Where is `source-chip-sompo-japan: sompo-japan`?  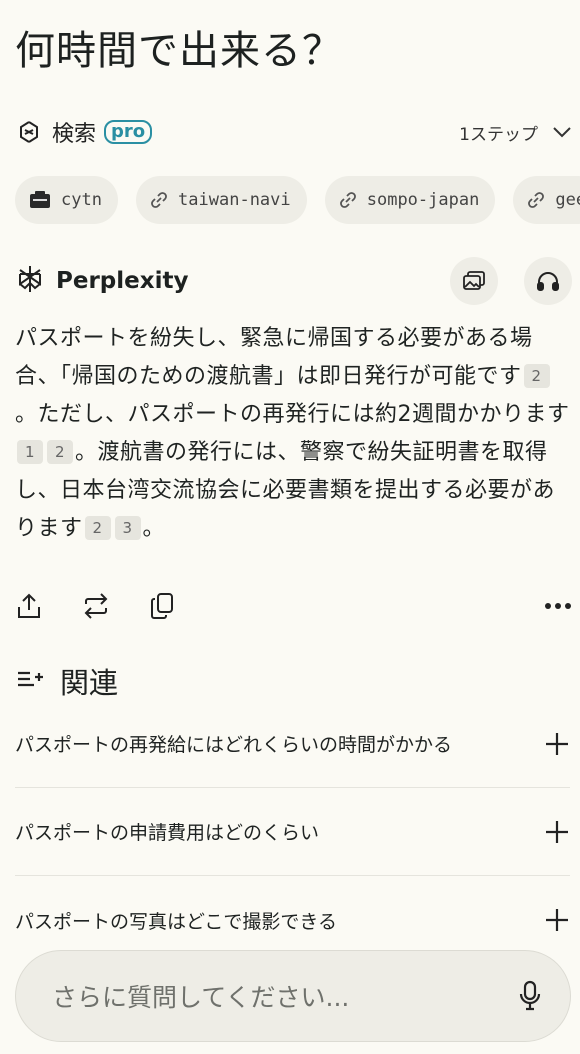 source-chip-sompo-japan: sompo-japan is located at coordinates (410, 200).